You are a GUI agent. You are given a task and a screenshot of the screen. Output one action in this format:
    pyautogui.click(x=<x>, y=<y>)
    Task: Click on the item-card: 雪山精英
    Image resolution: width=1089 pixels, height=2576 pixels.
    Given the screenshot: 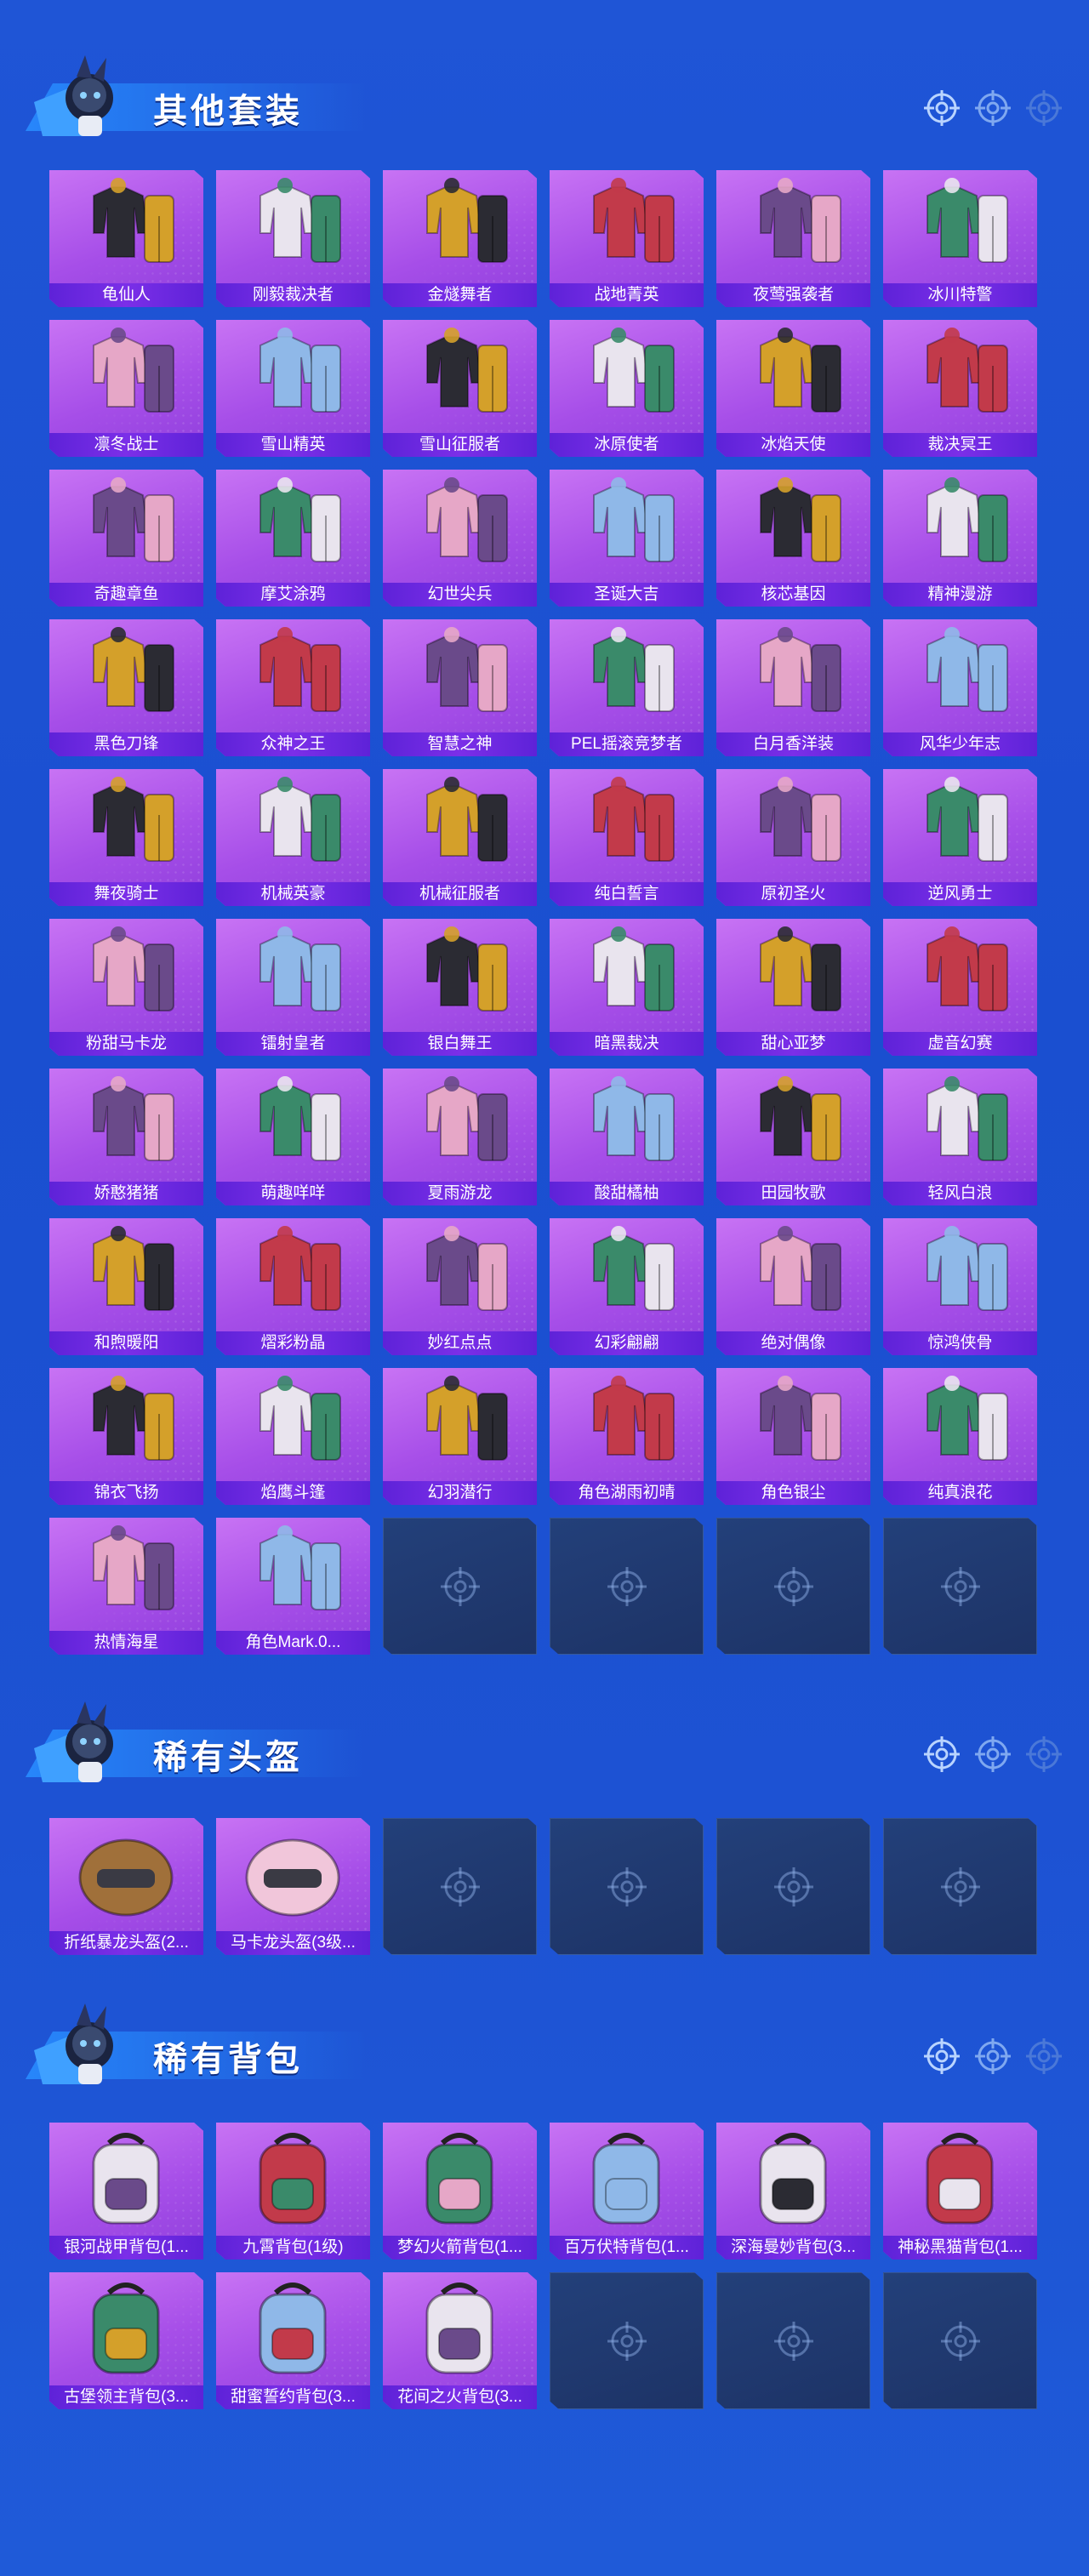 What is the action you would take?
    pyautogui.click(x=293, y=389)
    